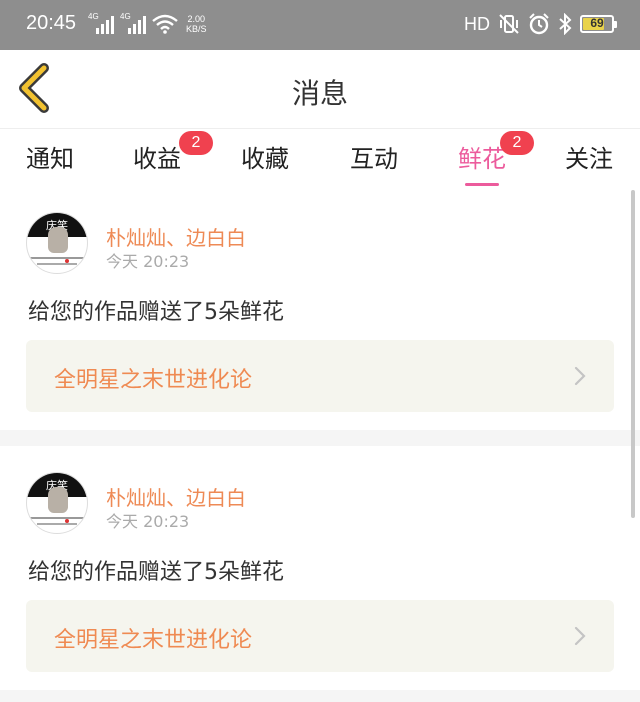 The image size is (640, 702). What do you see at coordinates (319, 93) in the screenshot?
I see `page-title: 消息` at bounding box center [319, 93].